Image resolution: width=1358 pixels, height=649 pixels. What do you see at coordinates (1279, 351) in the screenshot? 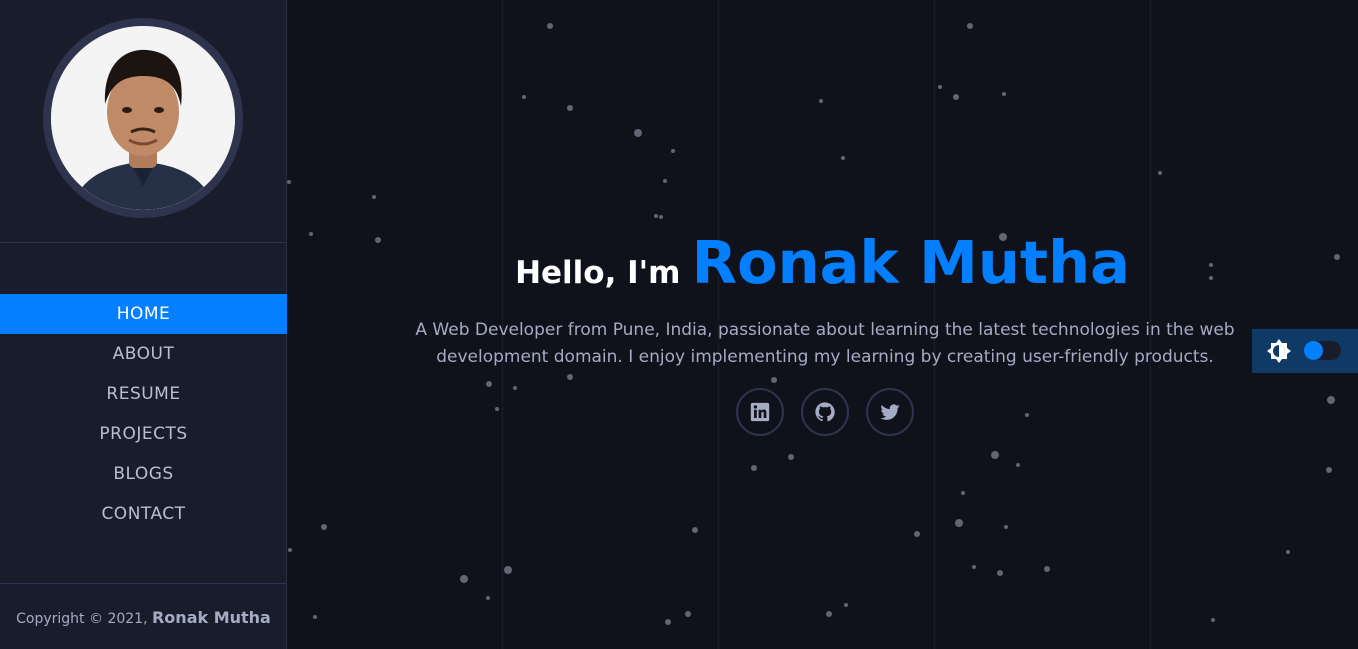
I see `sun-icon` at bounding box center [1279, 351].